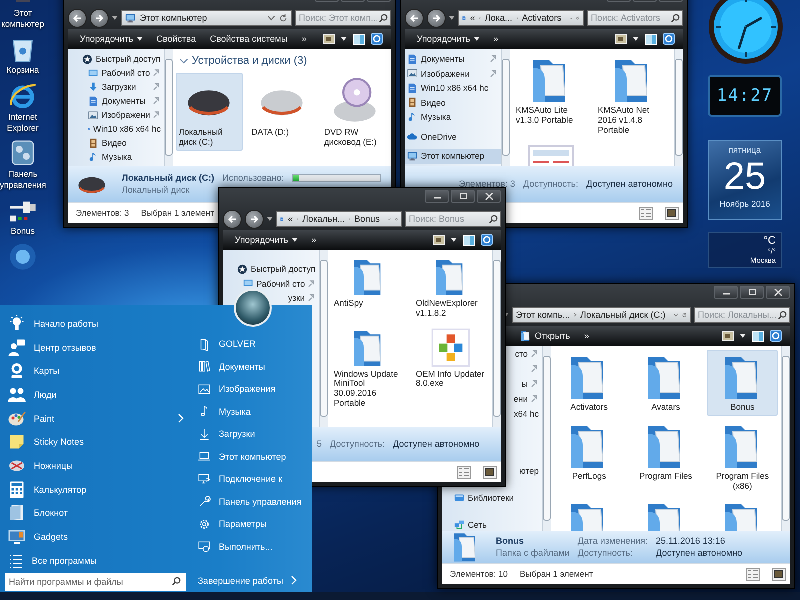 The image size is (800, 600). I want to click on details-view-button, so click(646, 213).